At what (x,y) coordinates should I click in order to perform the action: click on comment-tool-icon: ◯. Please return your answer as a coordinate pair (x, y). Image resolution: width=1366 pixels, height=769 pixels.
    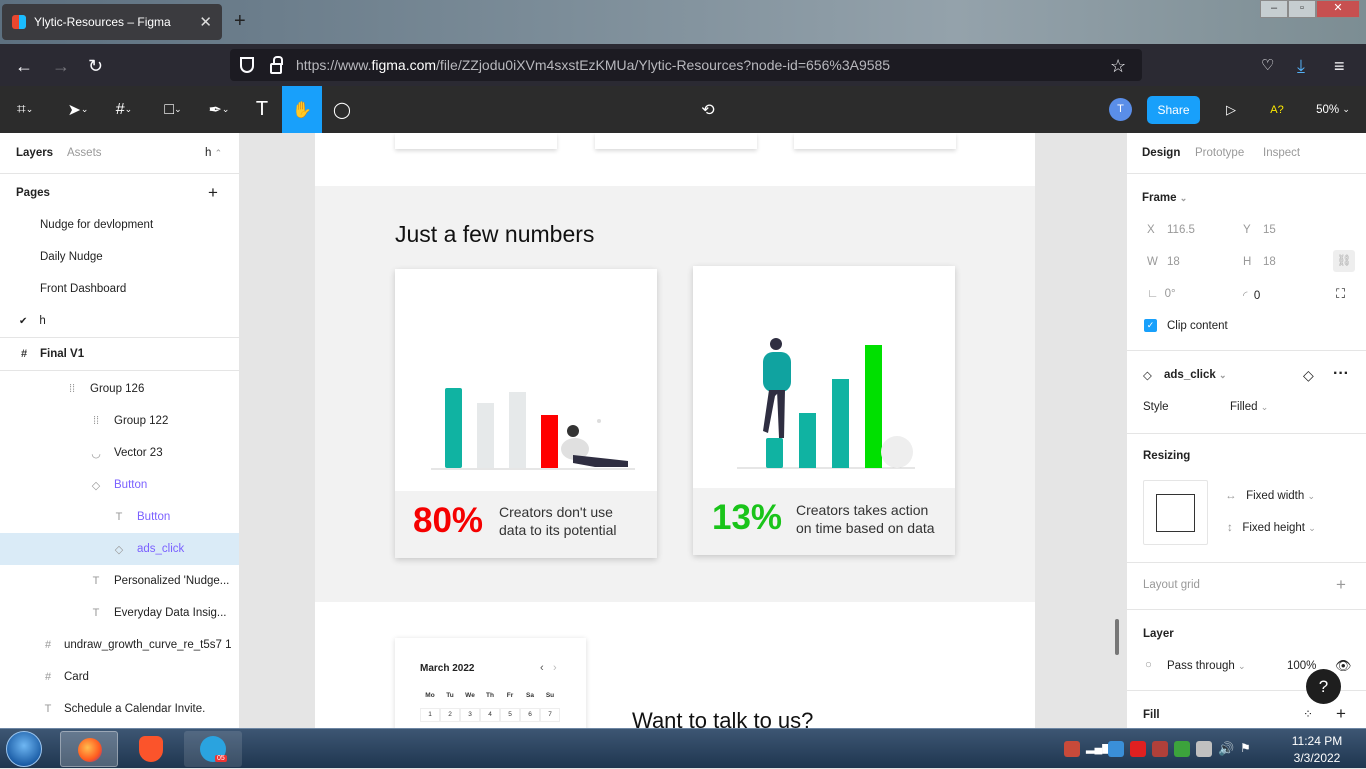
    Looking at the image, I should click on (342, 109).